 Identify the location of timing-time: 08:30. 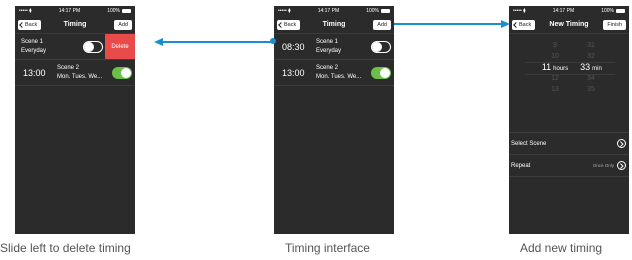
(293, 47).